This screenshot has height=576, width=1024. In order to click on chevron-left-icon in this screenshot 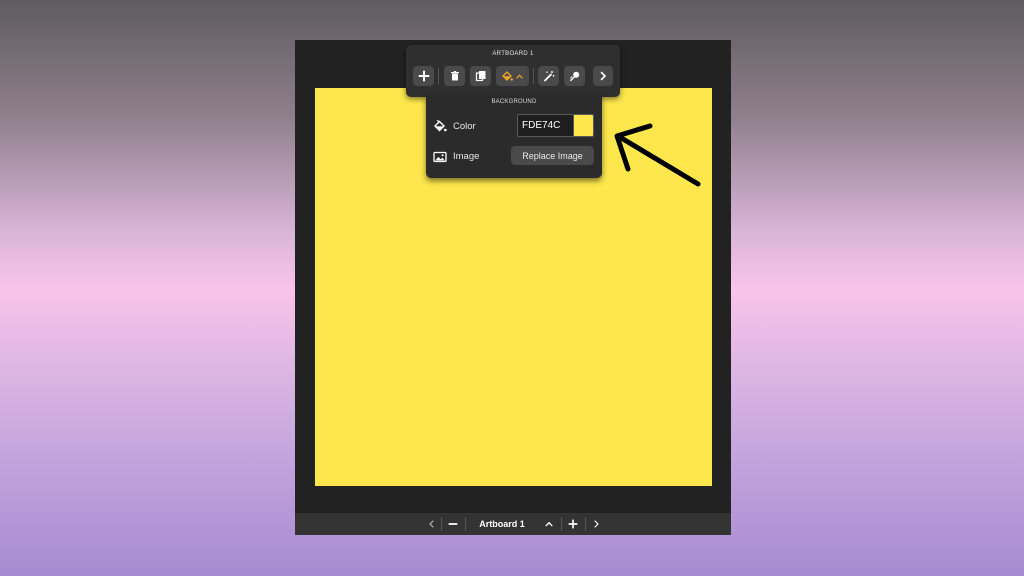, I will do `click(431, 524)`.